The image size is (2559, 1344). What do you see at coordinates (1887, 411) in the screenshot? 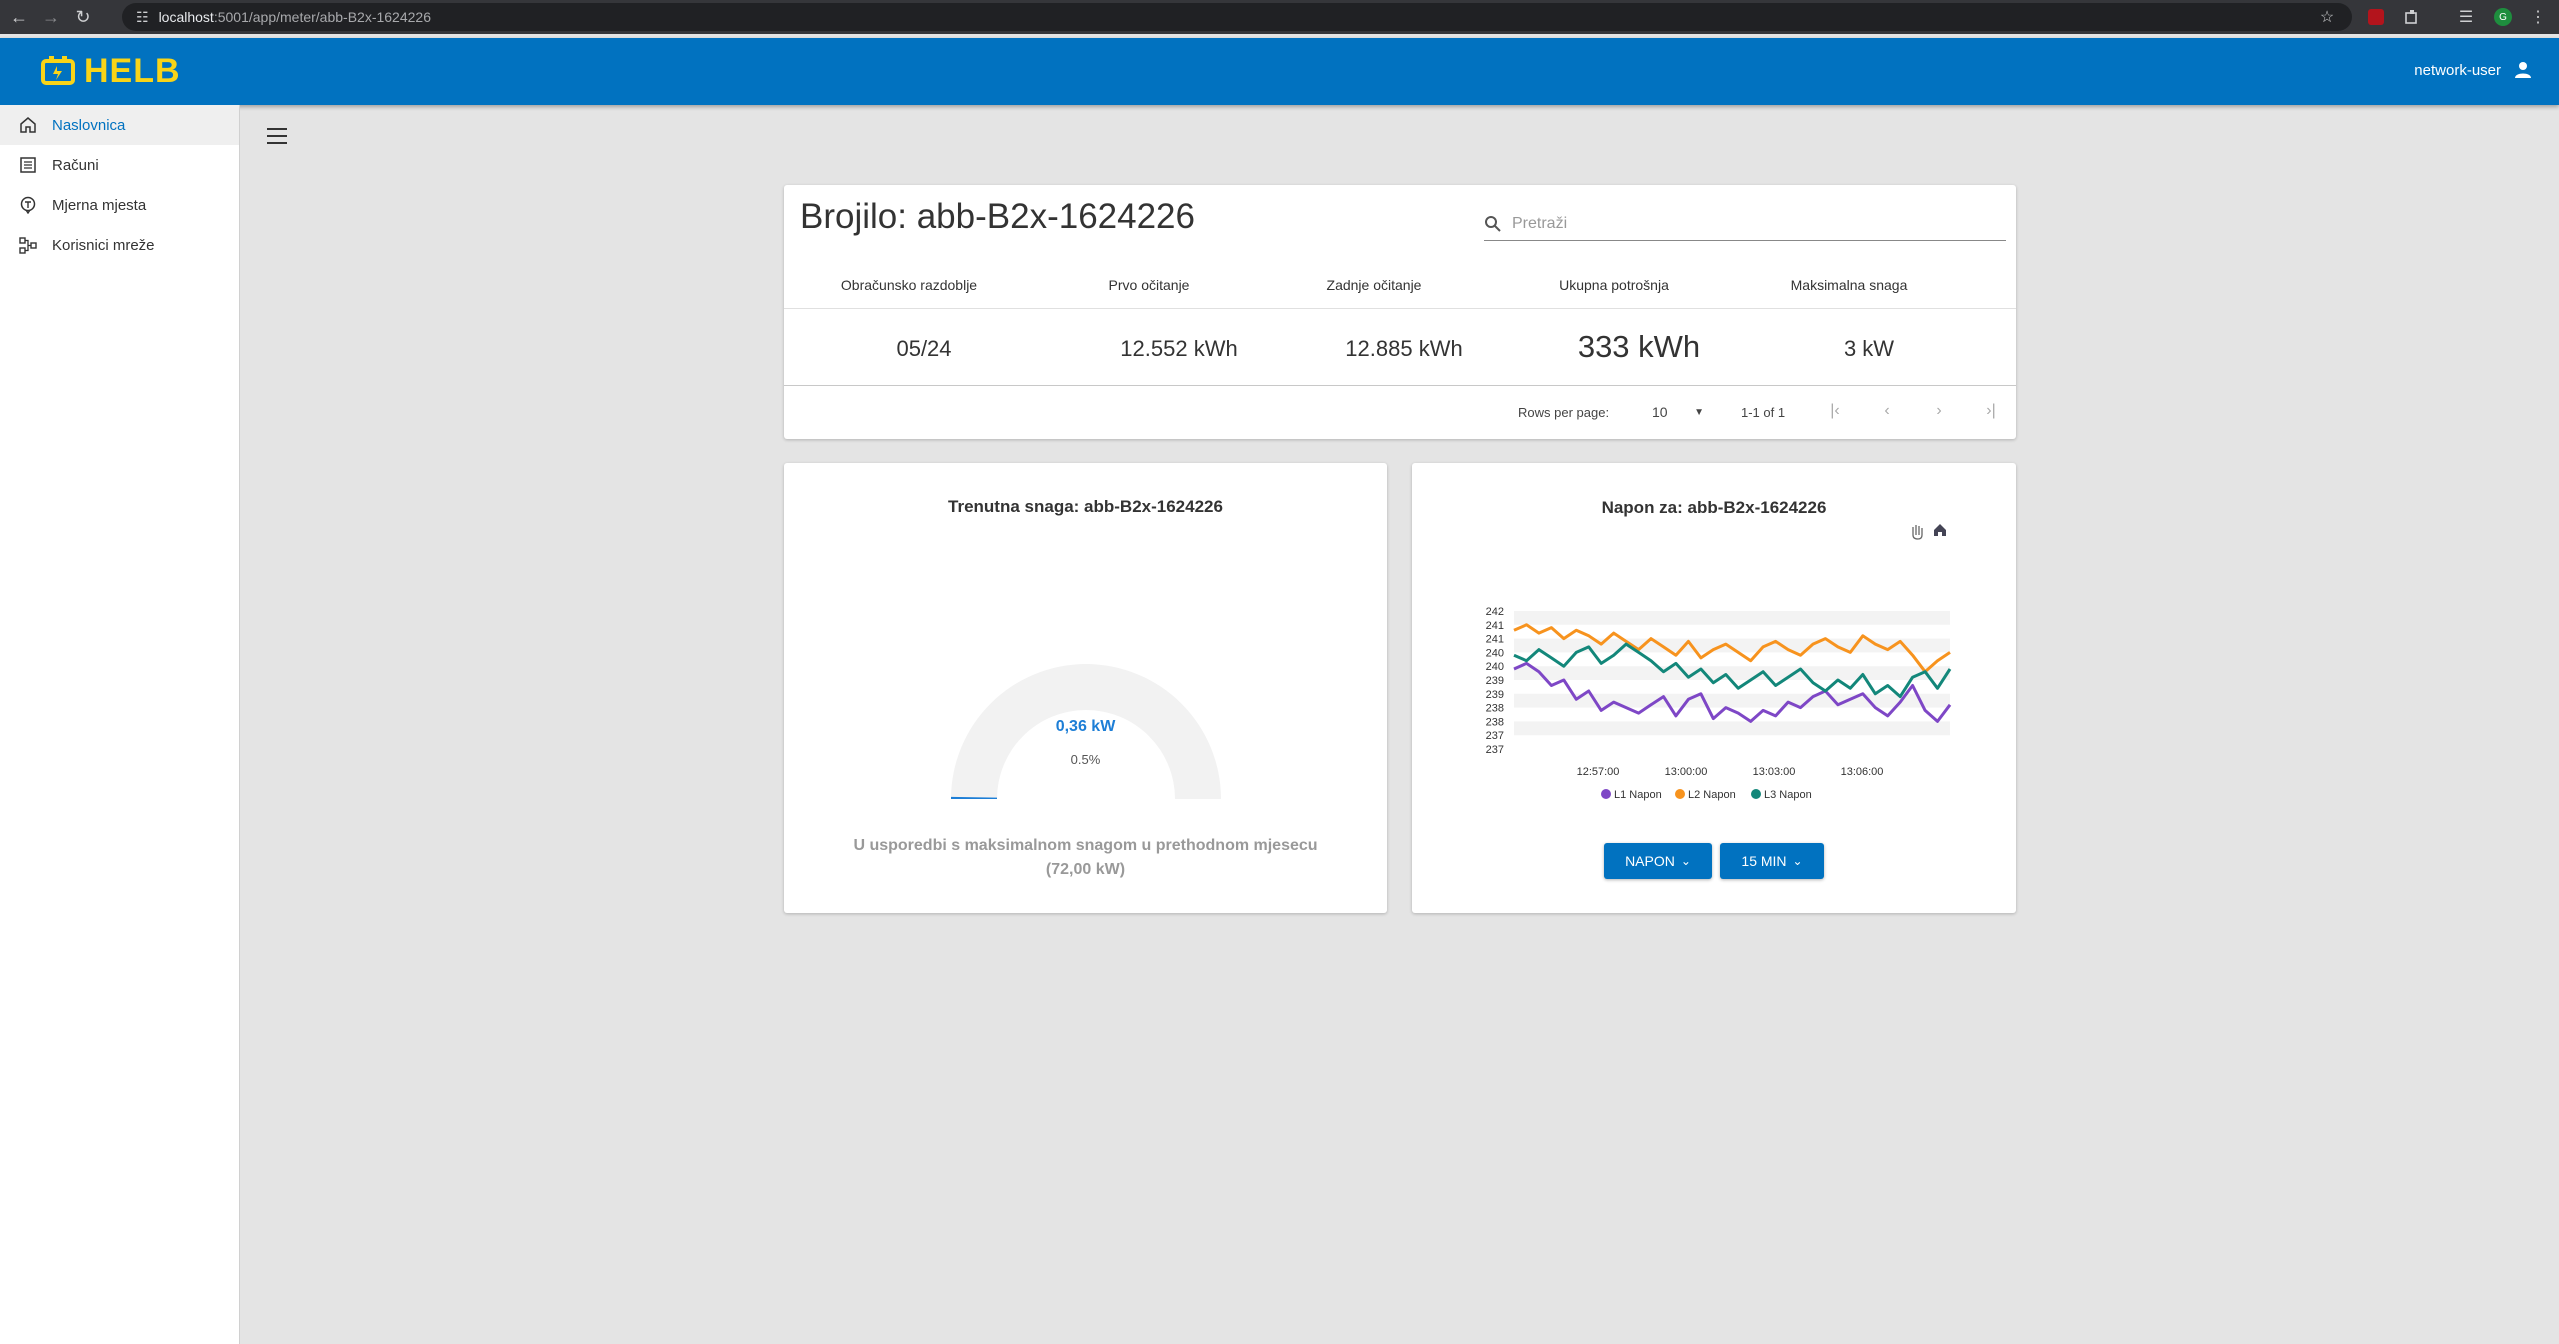
I see `previous-page-icon: ‹` at bounding box center [1887, 411].